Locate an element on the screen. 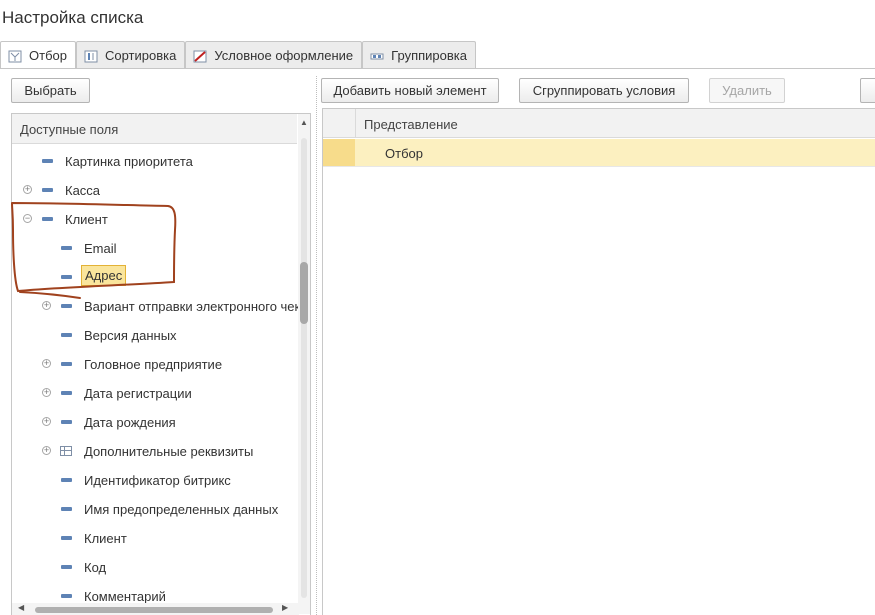 Image resolution: width=875 pixels, height=615 pixels. add-new-element-button: Добавить новый элемент is located at coordinates (410, 90).